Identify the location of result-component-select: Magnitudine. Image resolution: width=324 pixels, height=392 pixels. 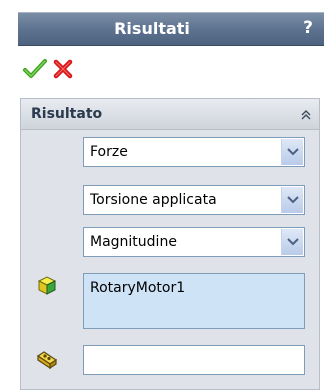
(194, 242).